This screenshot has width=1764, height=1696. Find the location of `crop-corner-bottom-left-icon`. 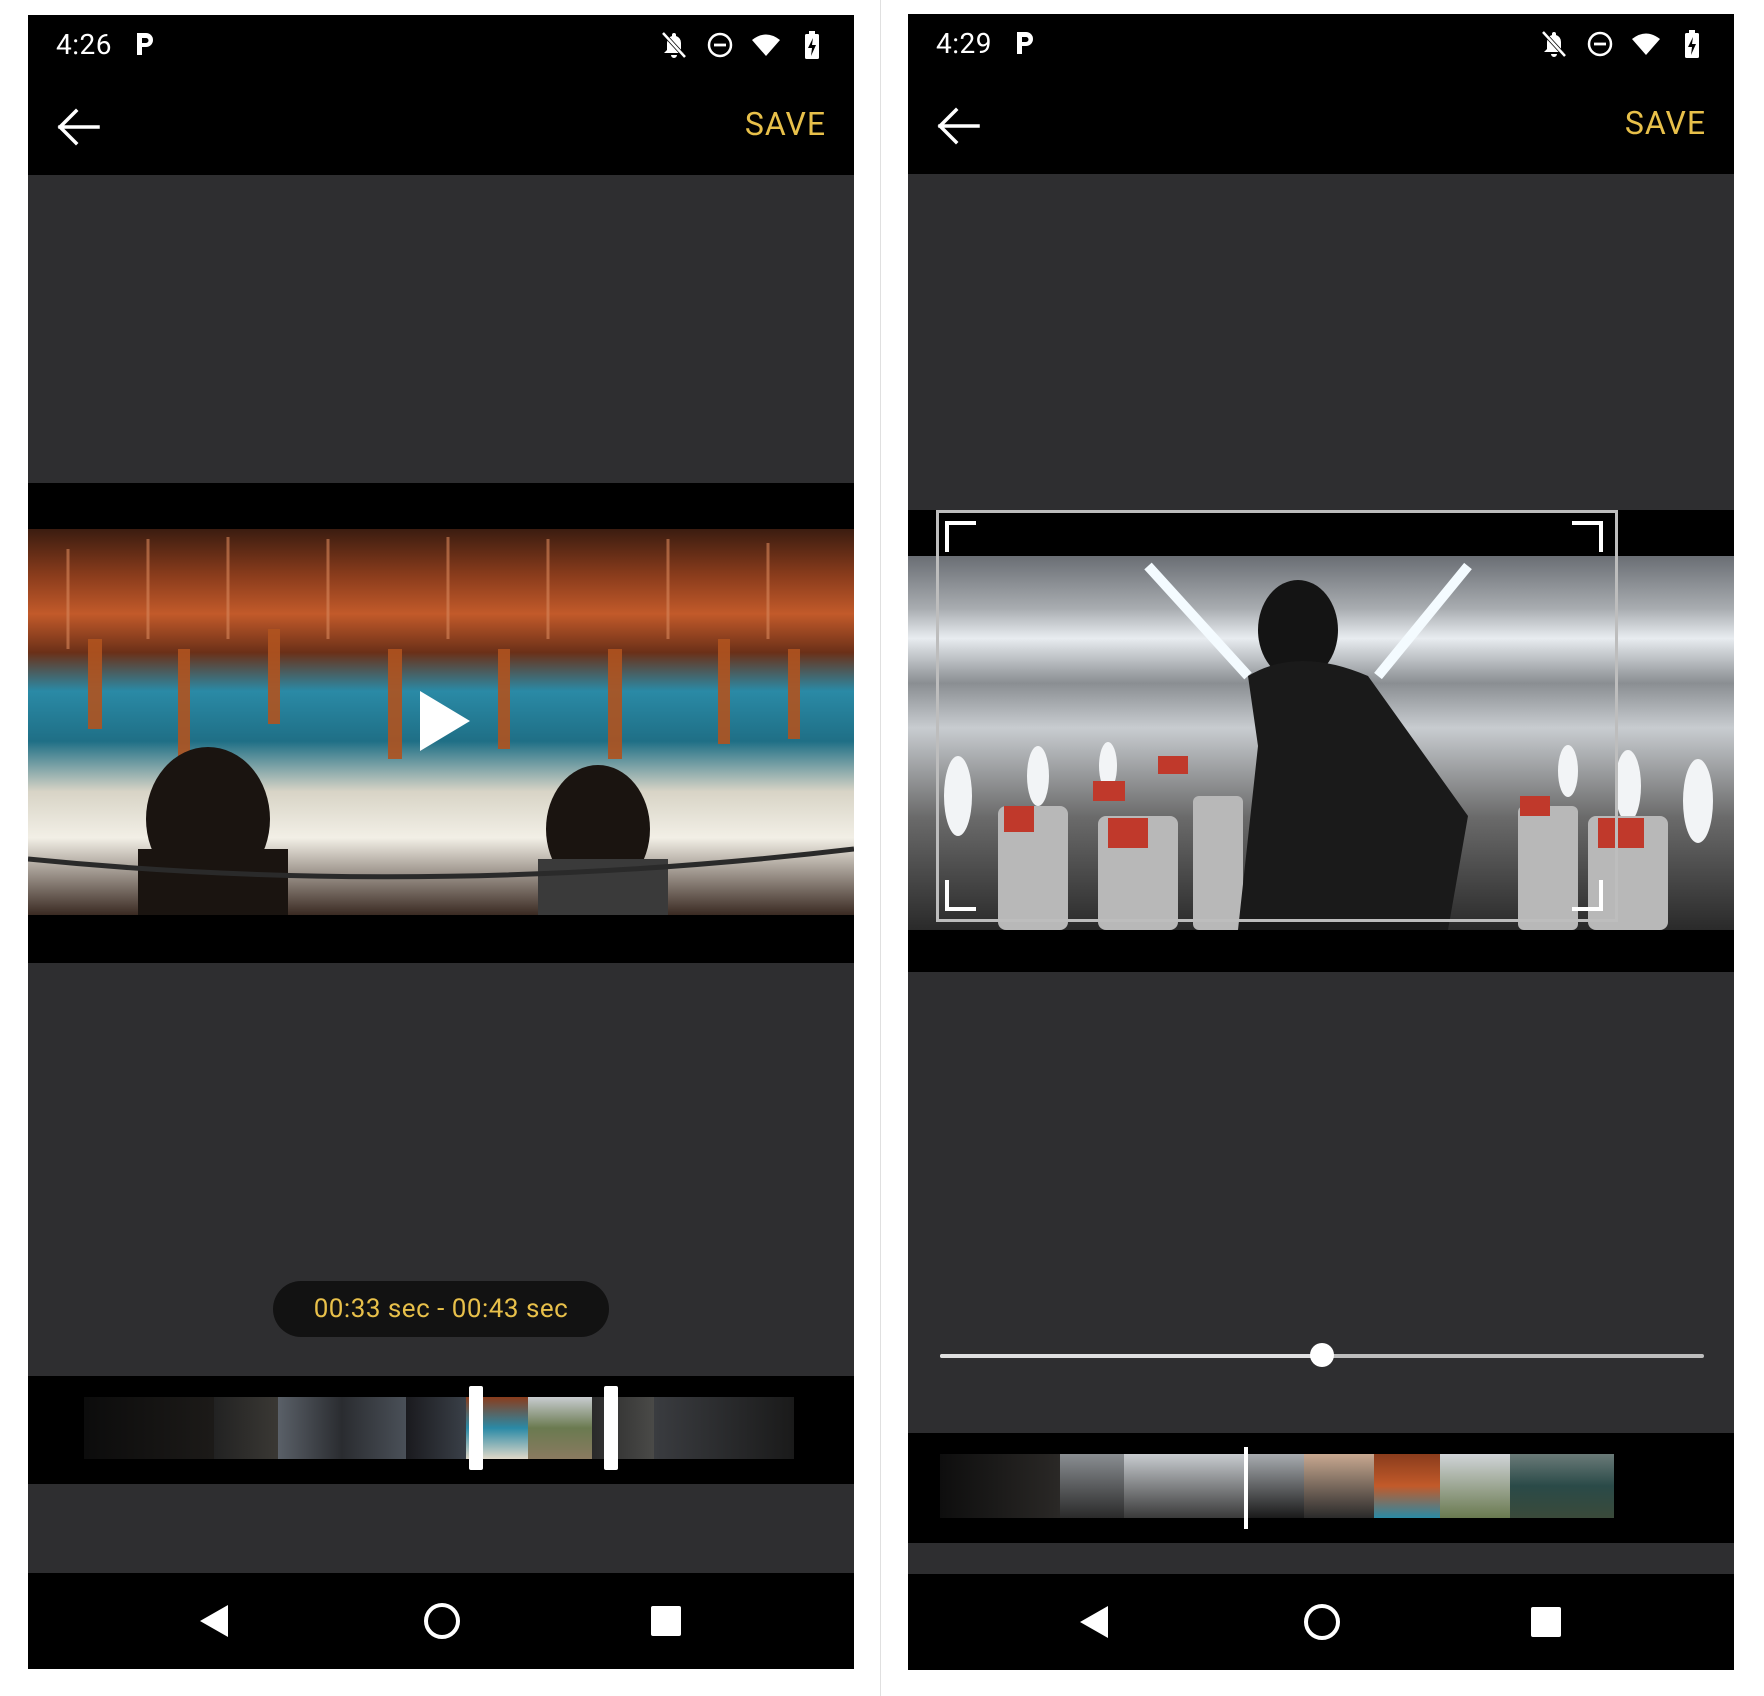

crop-corner-bottom-left-icon is located at coordinates (960, 896).